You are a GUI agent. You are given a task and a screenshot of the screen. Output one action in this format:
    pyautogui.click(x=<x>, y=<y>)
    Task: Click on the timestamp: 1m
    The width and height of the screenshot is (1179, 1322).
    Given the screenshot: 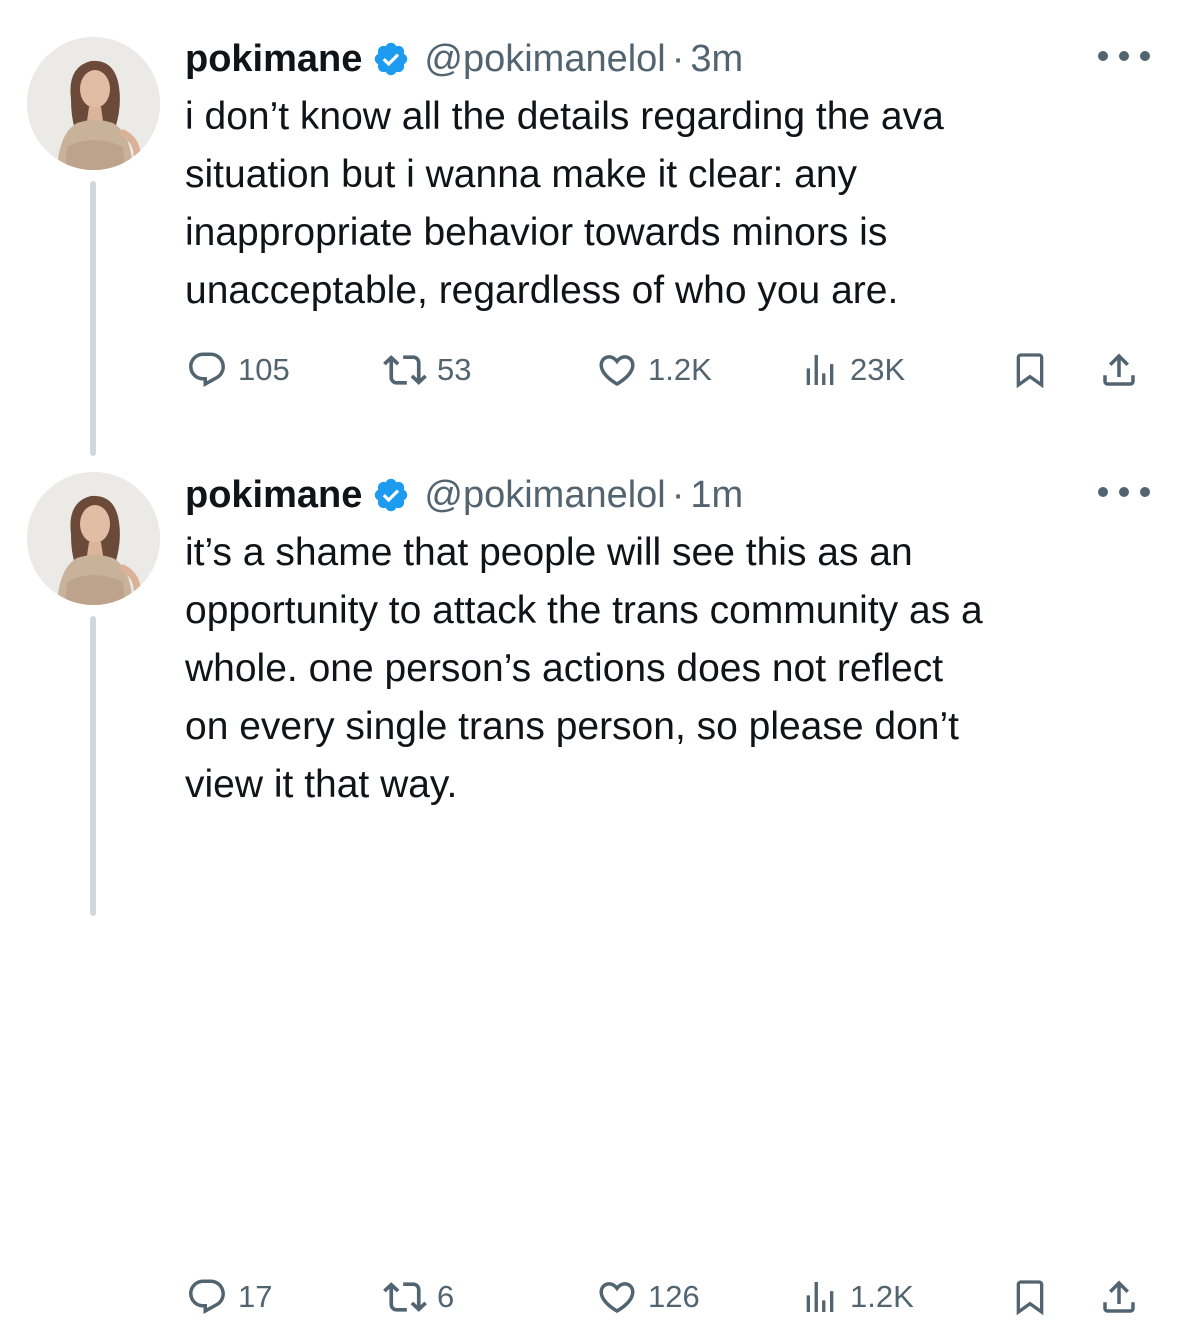 What is the action you would take?
    pyautogui.click(x=716, y=495)
    